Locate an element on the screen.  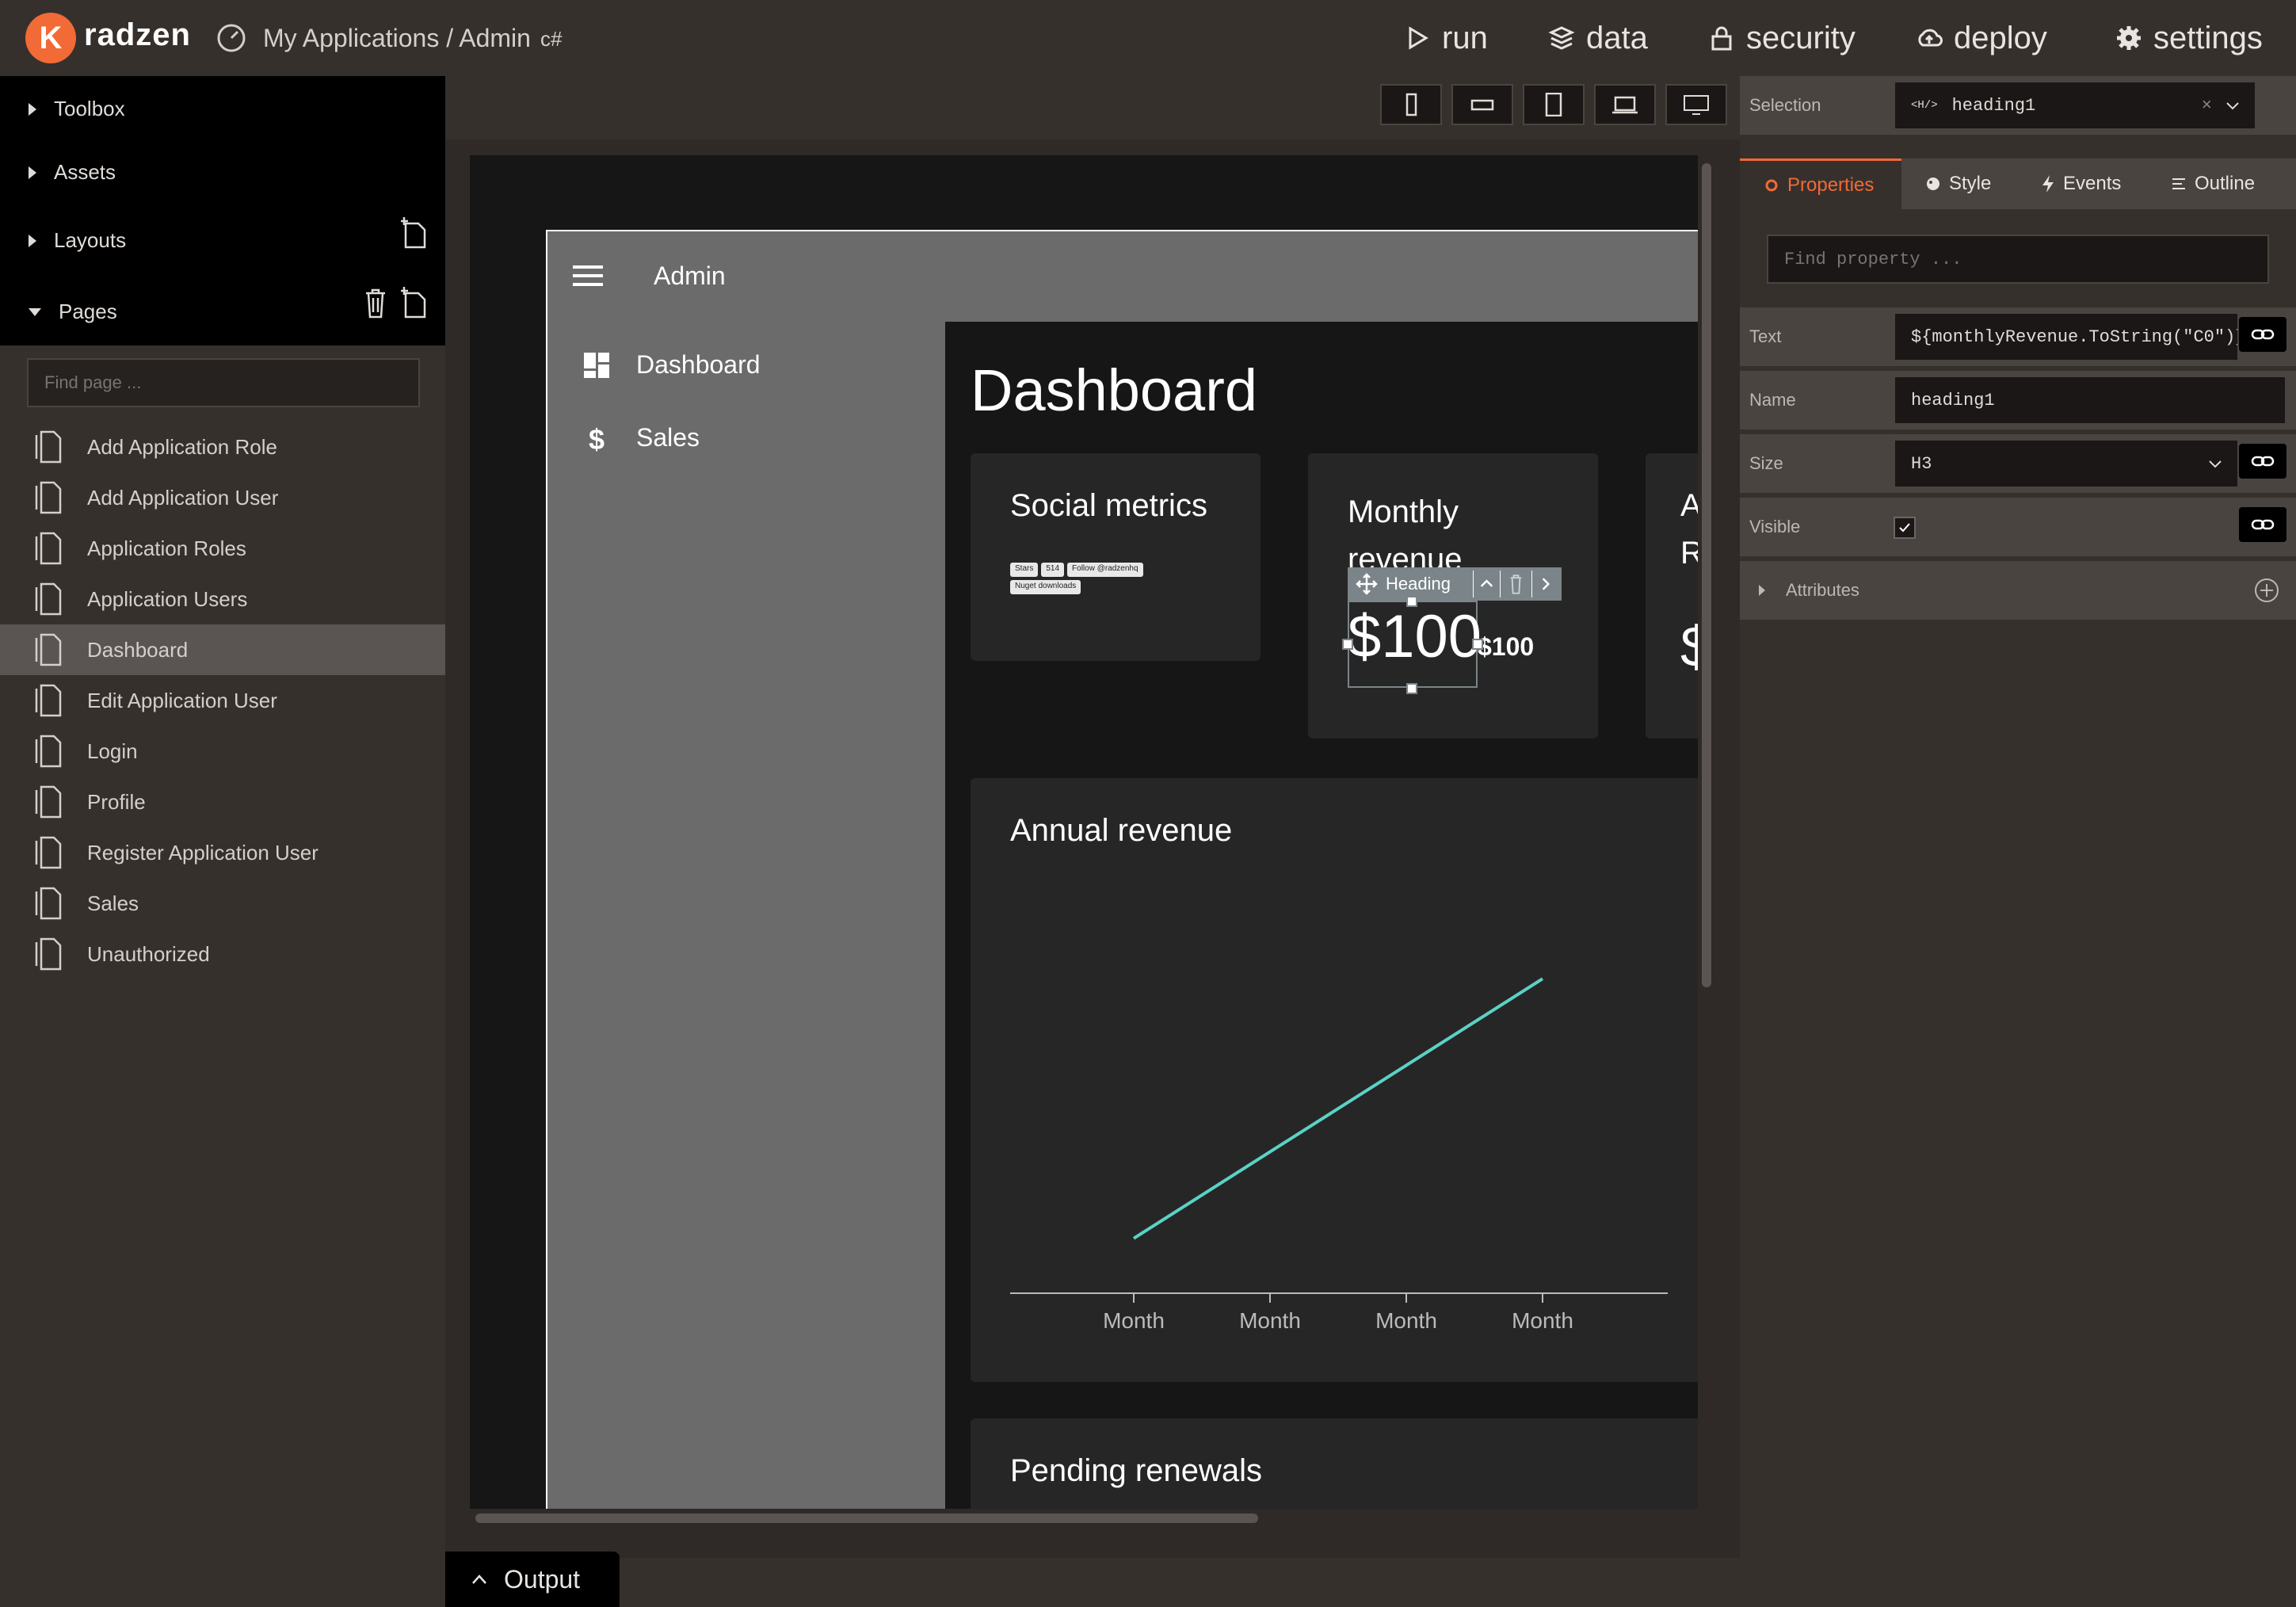
stars-count-badge: 514 is located at coordinates (1053, 570).